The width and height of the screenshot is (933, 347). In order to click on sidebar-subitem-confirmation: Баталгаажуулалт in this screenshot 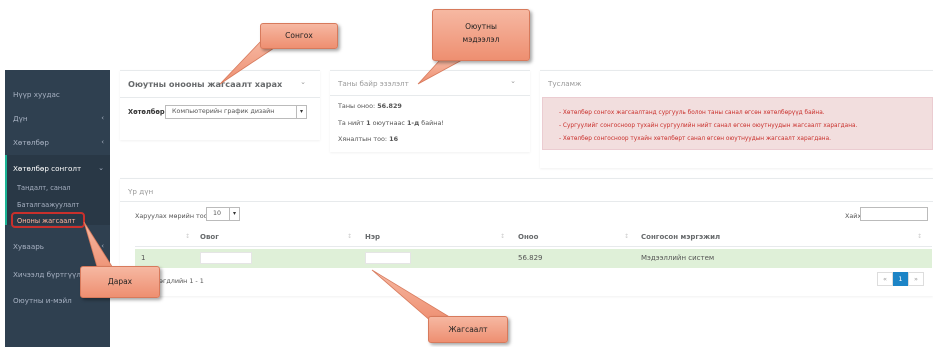, I will do `click(48, 205)`.